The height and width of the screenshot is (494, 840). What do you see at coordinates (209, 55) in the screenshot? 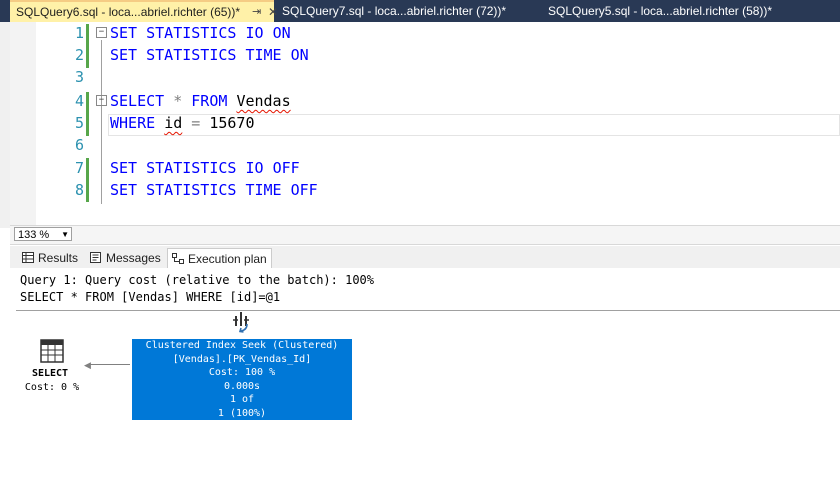
I see `code-text: SET STATISTICS TIME ON` at bounding box center [209, 55].